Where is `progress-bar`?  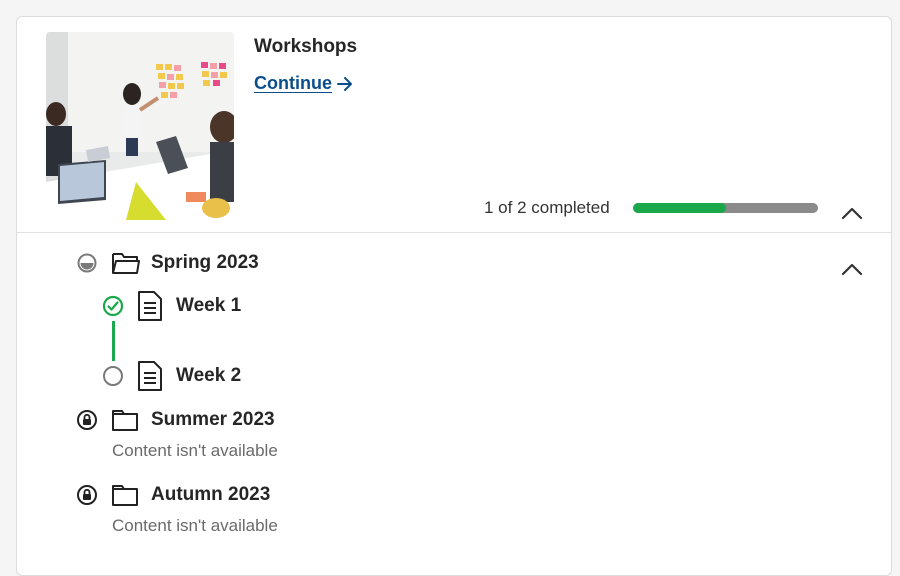
progress-bar is located at coordinates (725, 208).